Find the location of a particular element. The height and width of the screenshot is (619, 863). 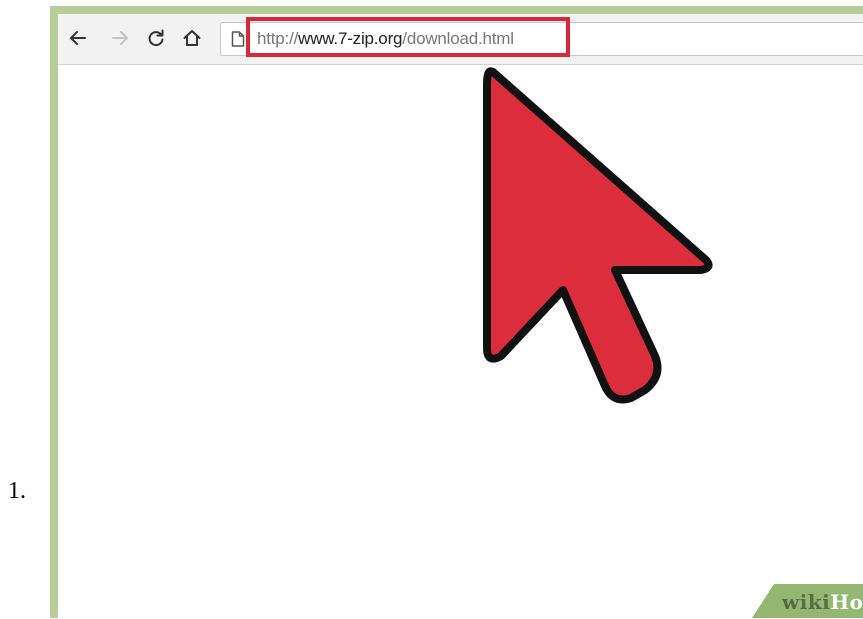

step-number: 1. is located at coordinates (17, 491).